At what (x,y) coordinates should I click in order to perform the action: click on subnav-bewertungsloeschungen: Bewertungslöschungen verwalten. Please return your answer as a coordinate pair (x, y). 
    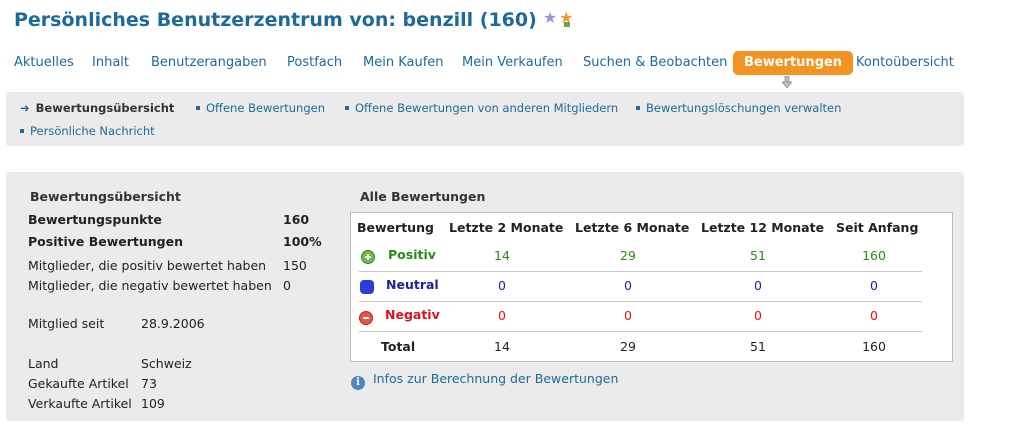
    Looking at the image, I should click on (738, 108).